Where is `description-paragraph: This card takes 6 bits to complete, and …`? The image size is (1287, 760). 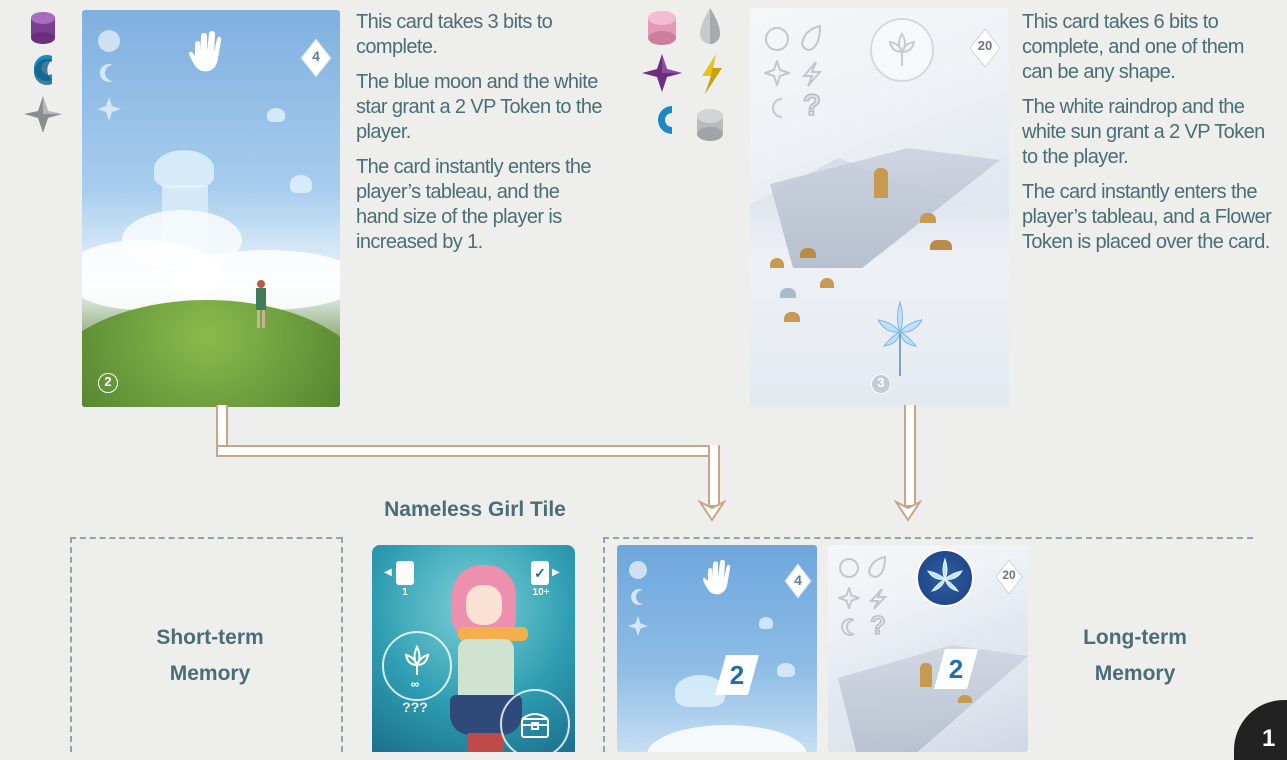 description-paragraph: This card takes 6 bits to complete, and … is located at coordinates (1133, 47).